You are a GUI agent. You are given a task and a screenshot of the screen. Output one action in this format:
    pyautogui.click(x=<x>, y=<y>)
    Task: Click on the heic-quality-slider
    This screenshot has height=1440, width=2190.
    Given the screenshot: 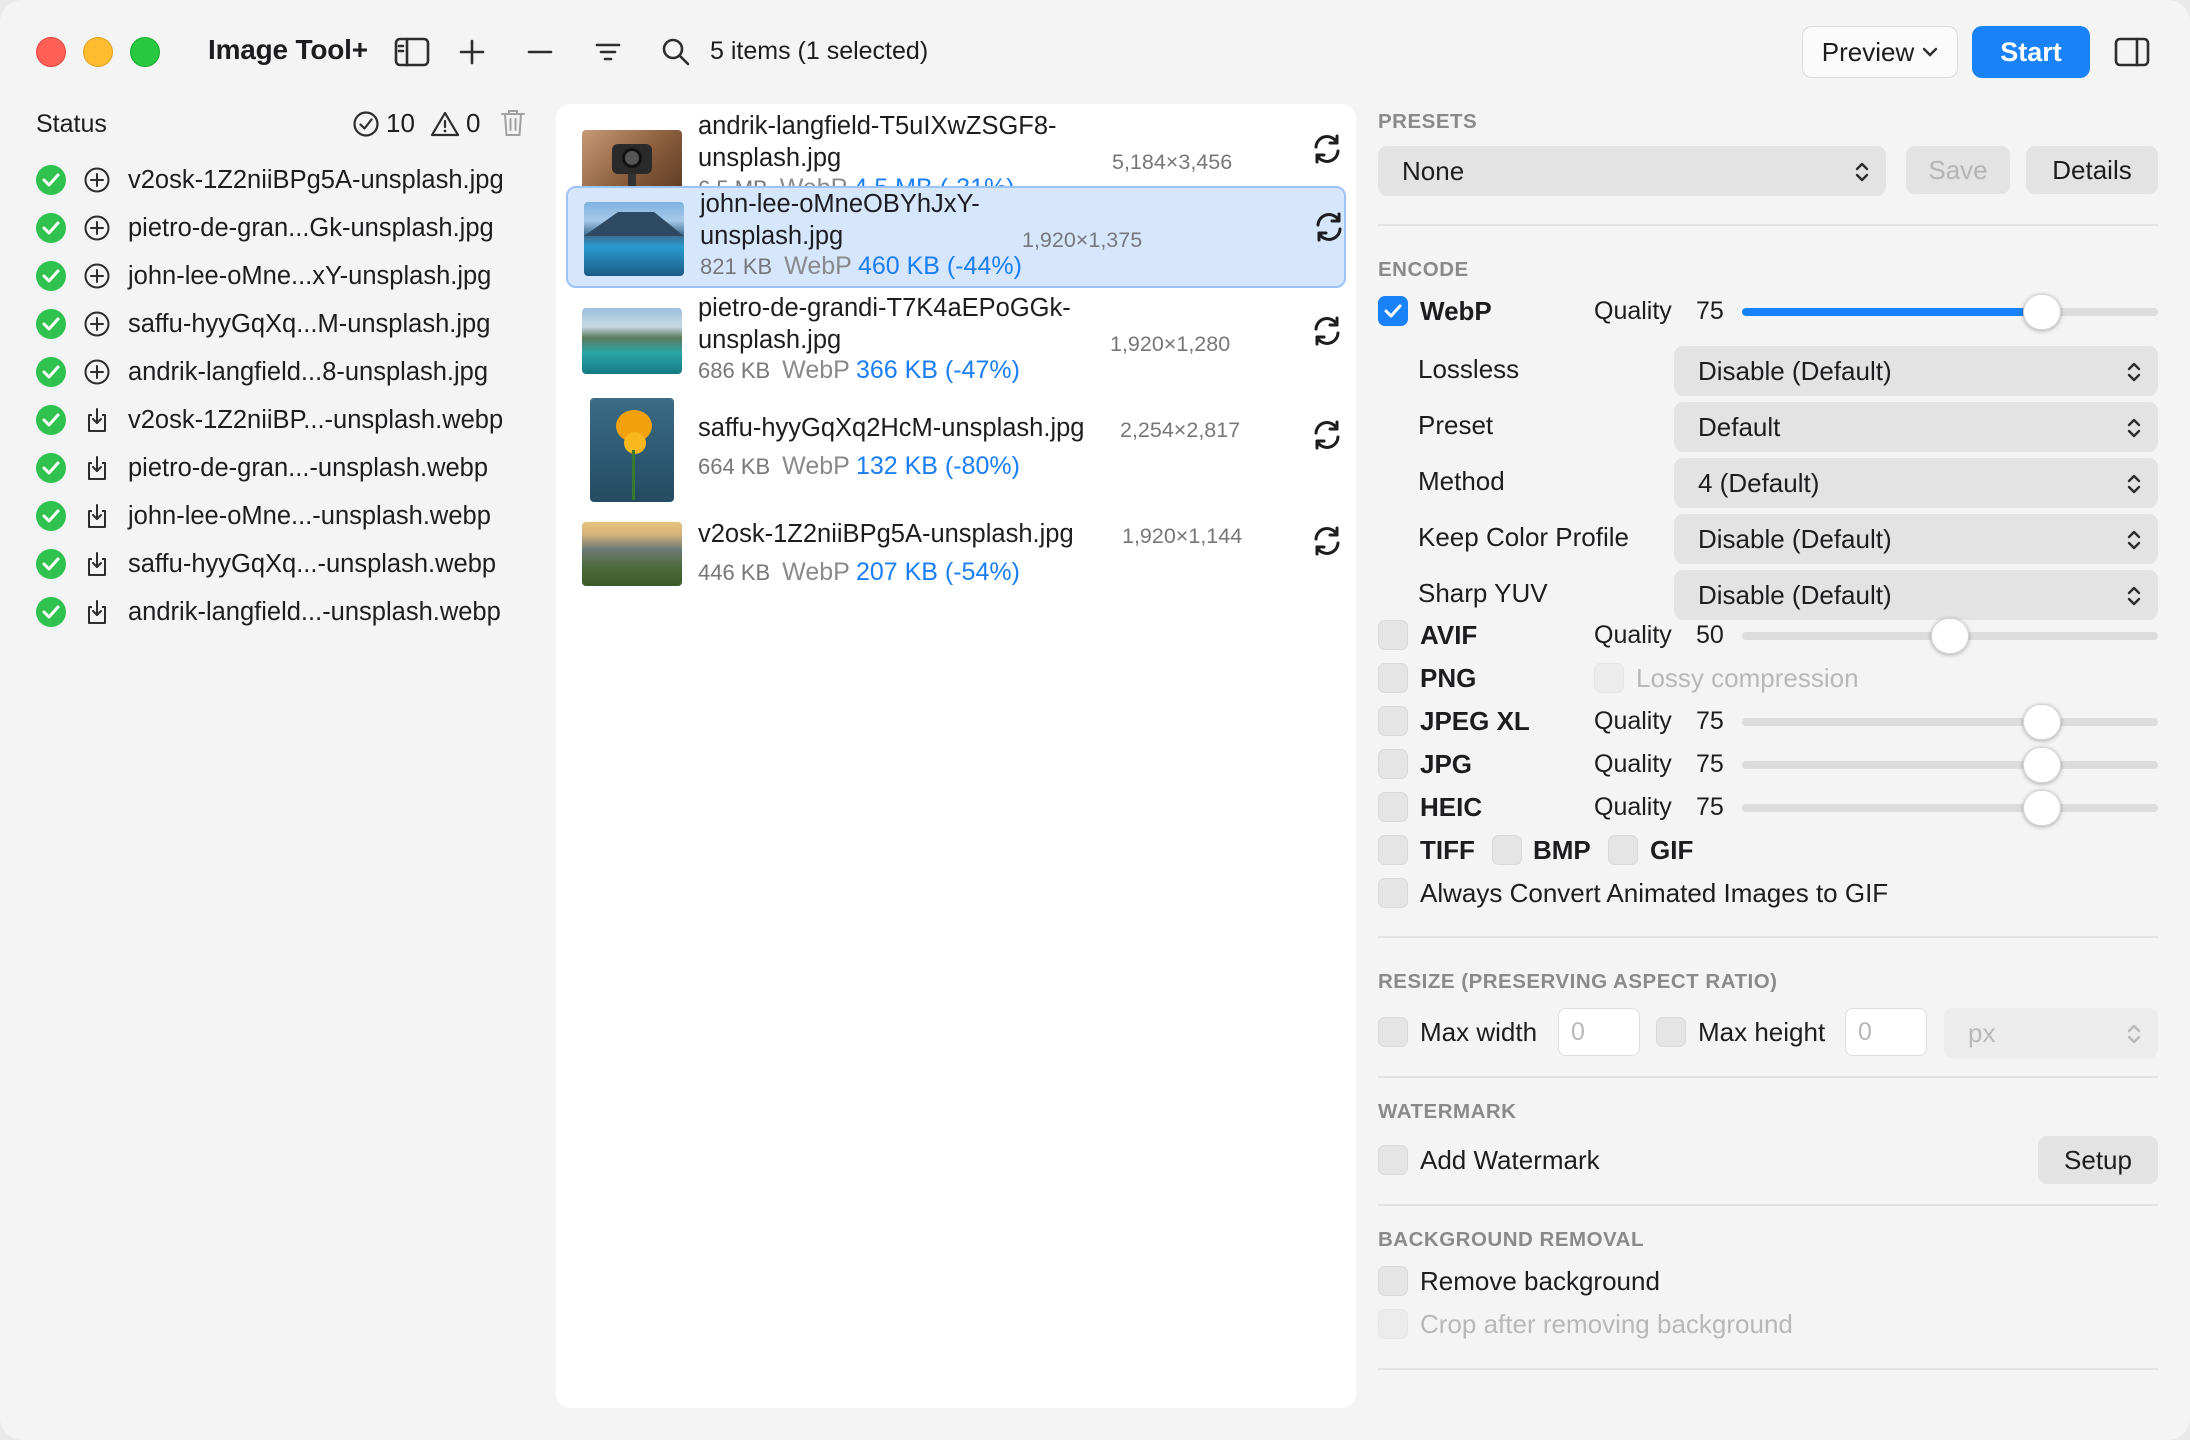 What is the action you would take?
    pyautogui.click(x=1950, y=808)
    